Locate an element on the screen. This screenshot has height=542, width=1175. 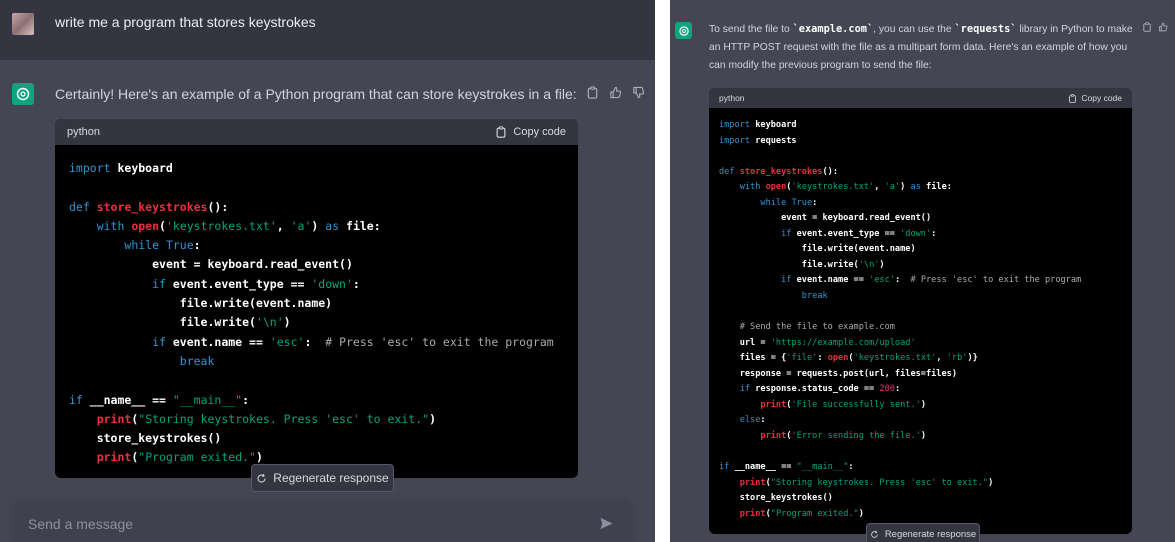
code-line: # Send the file to example.com is located at coordinates (817, 327).